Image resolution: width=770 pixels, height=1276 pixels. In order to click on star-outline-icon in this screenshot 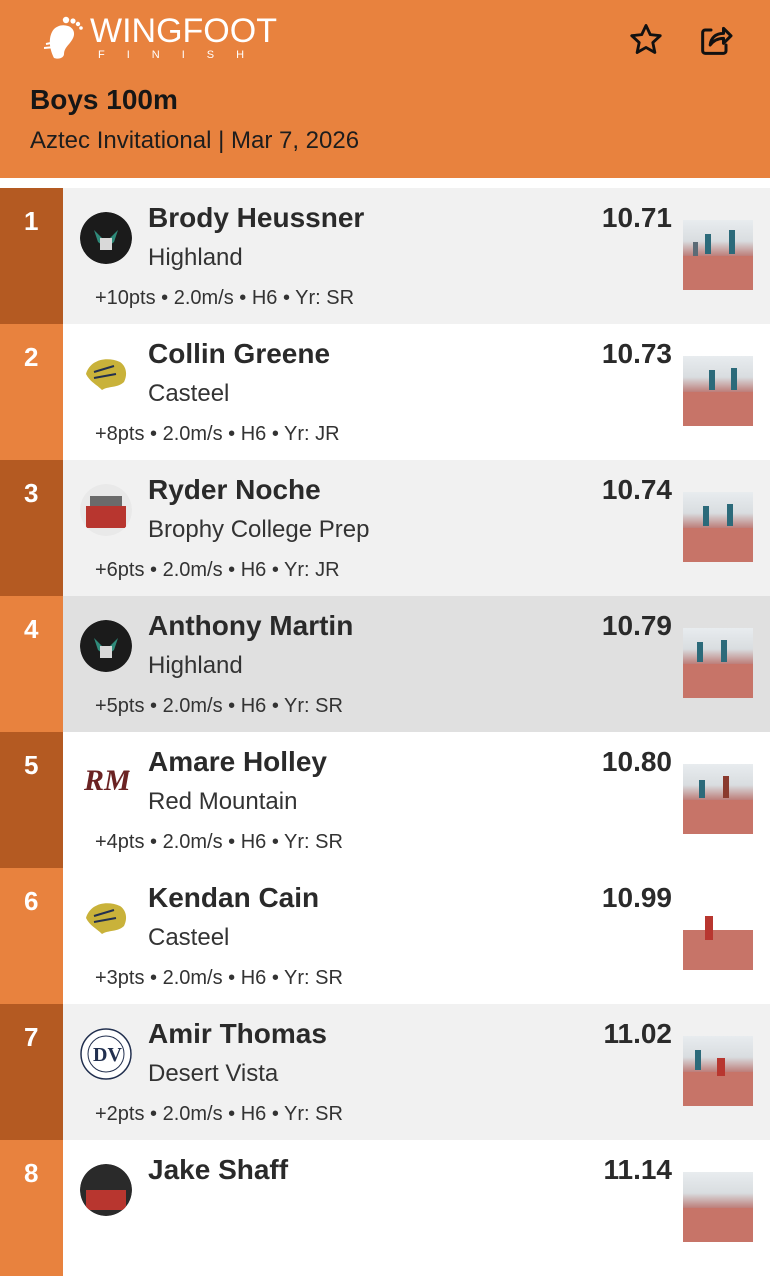, I will do `click(646, 39)`.